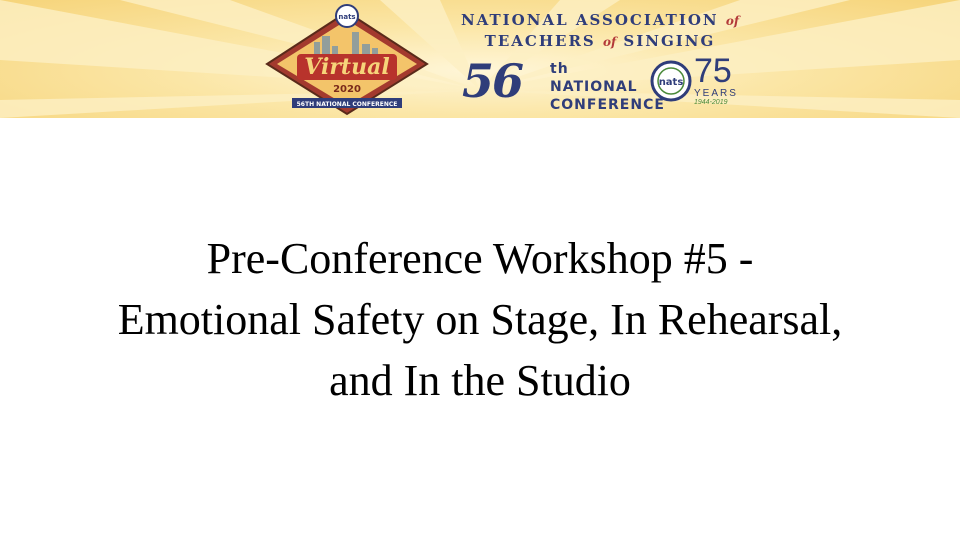  Describe the element at coordinates (346, 67) in the screenshot. I see `virtual-script-text: Virtual` at that location.